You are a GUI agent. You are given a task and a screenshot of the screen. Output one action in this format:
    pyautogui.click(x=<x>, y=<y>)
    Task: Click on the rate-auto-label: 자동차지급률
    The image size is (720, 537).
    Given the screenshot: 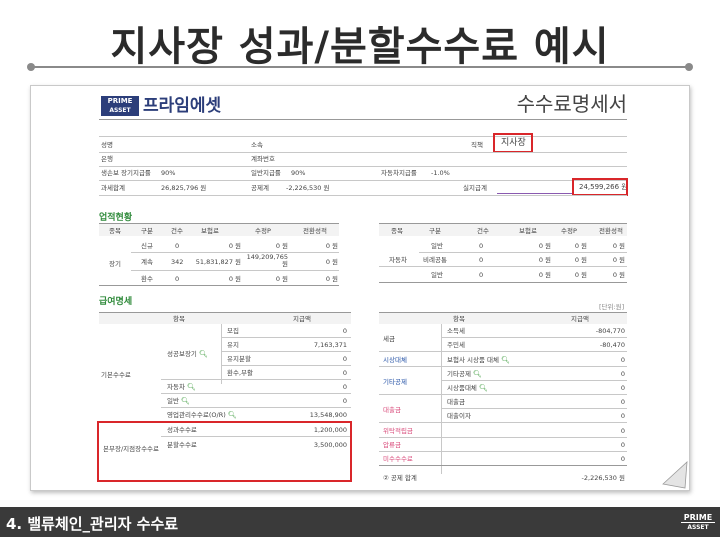 What is the action you would take?
    pyautogui.click(x=399, y=173)
    